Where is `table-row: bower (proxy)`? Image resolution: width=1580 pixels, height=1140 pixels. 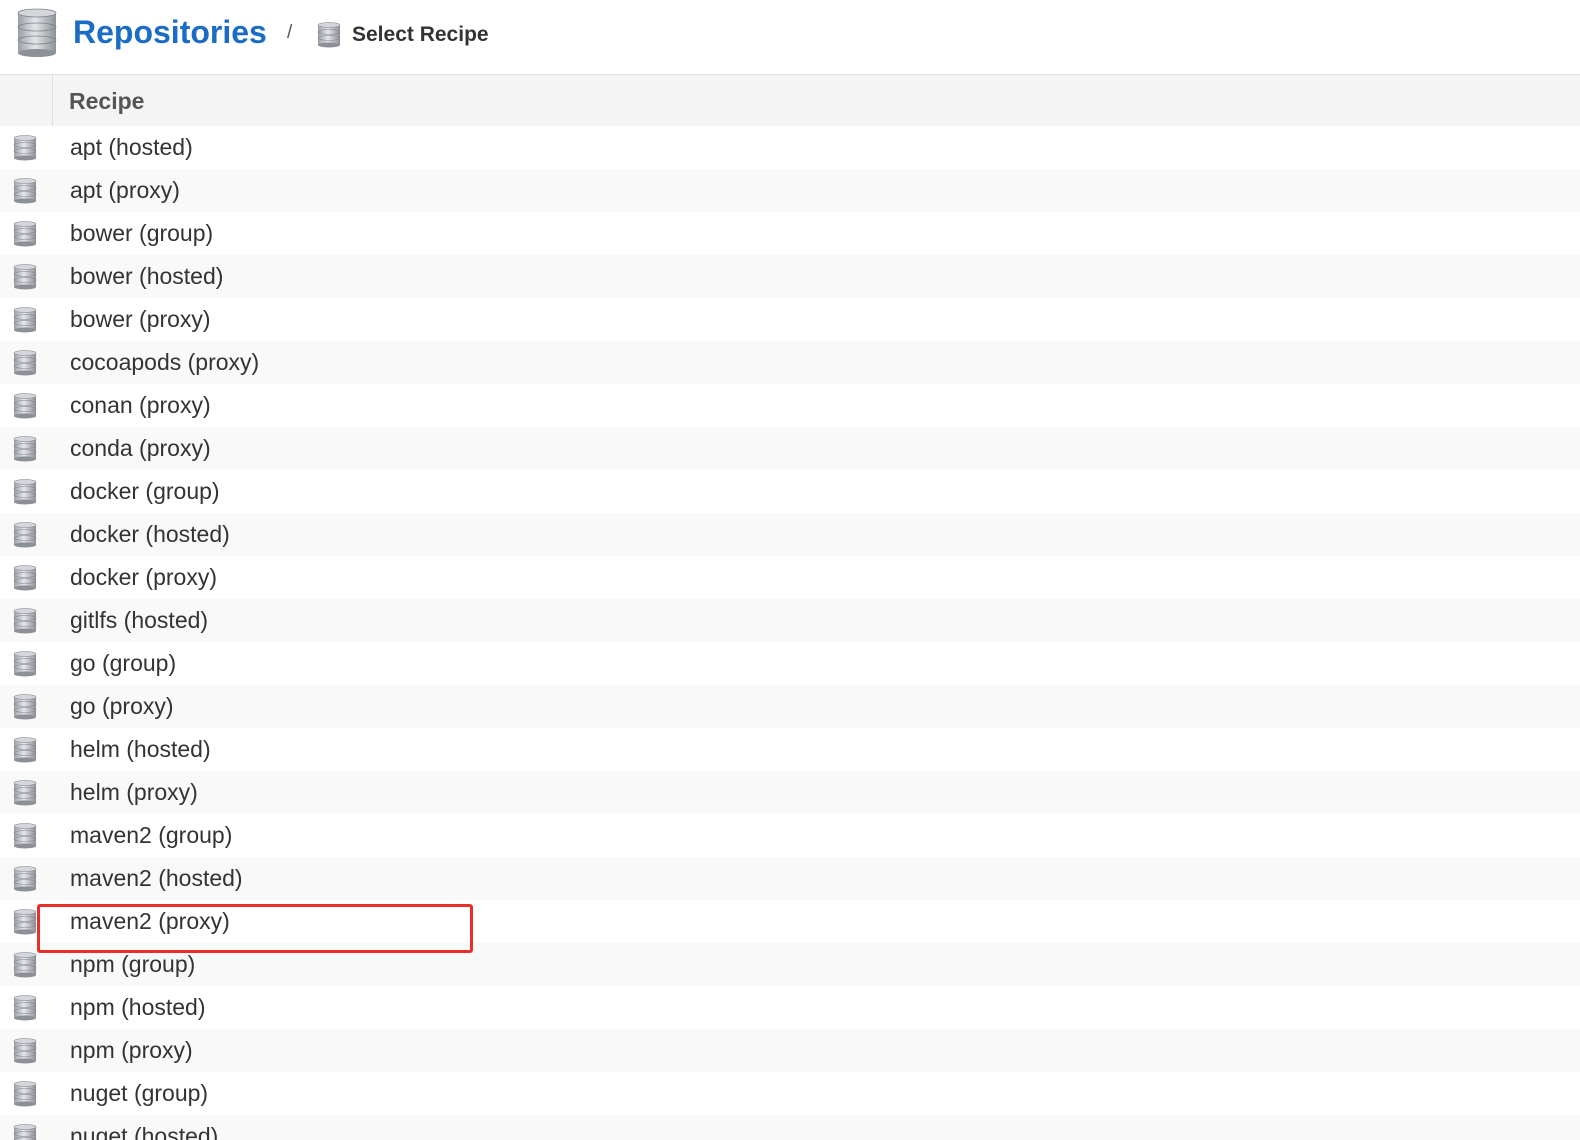 table-row: bower (proxy) is located at coordinates (790, 319).